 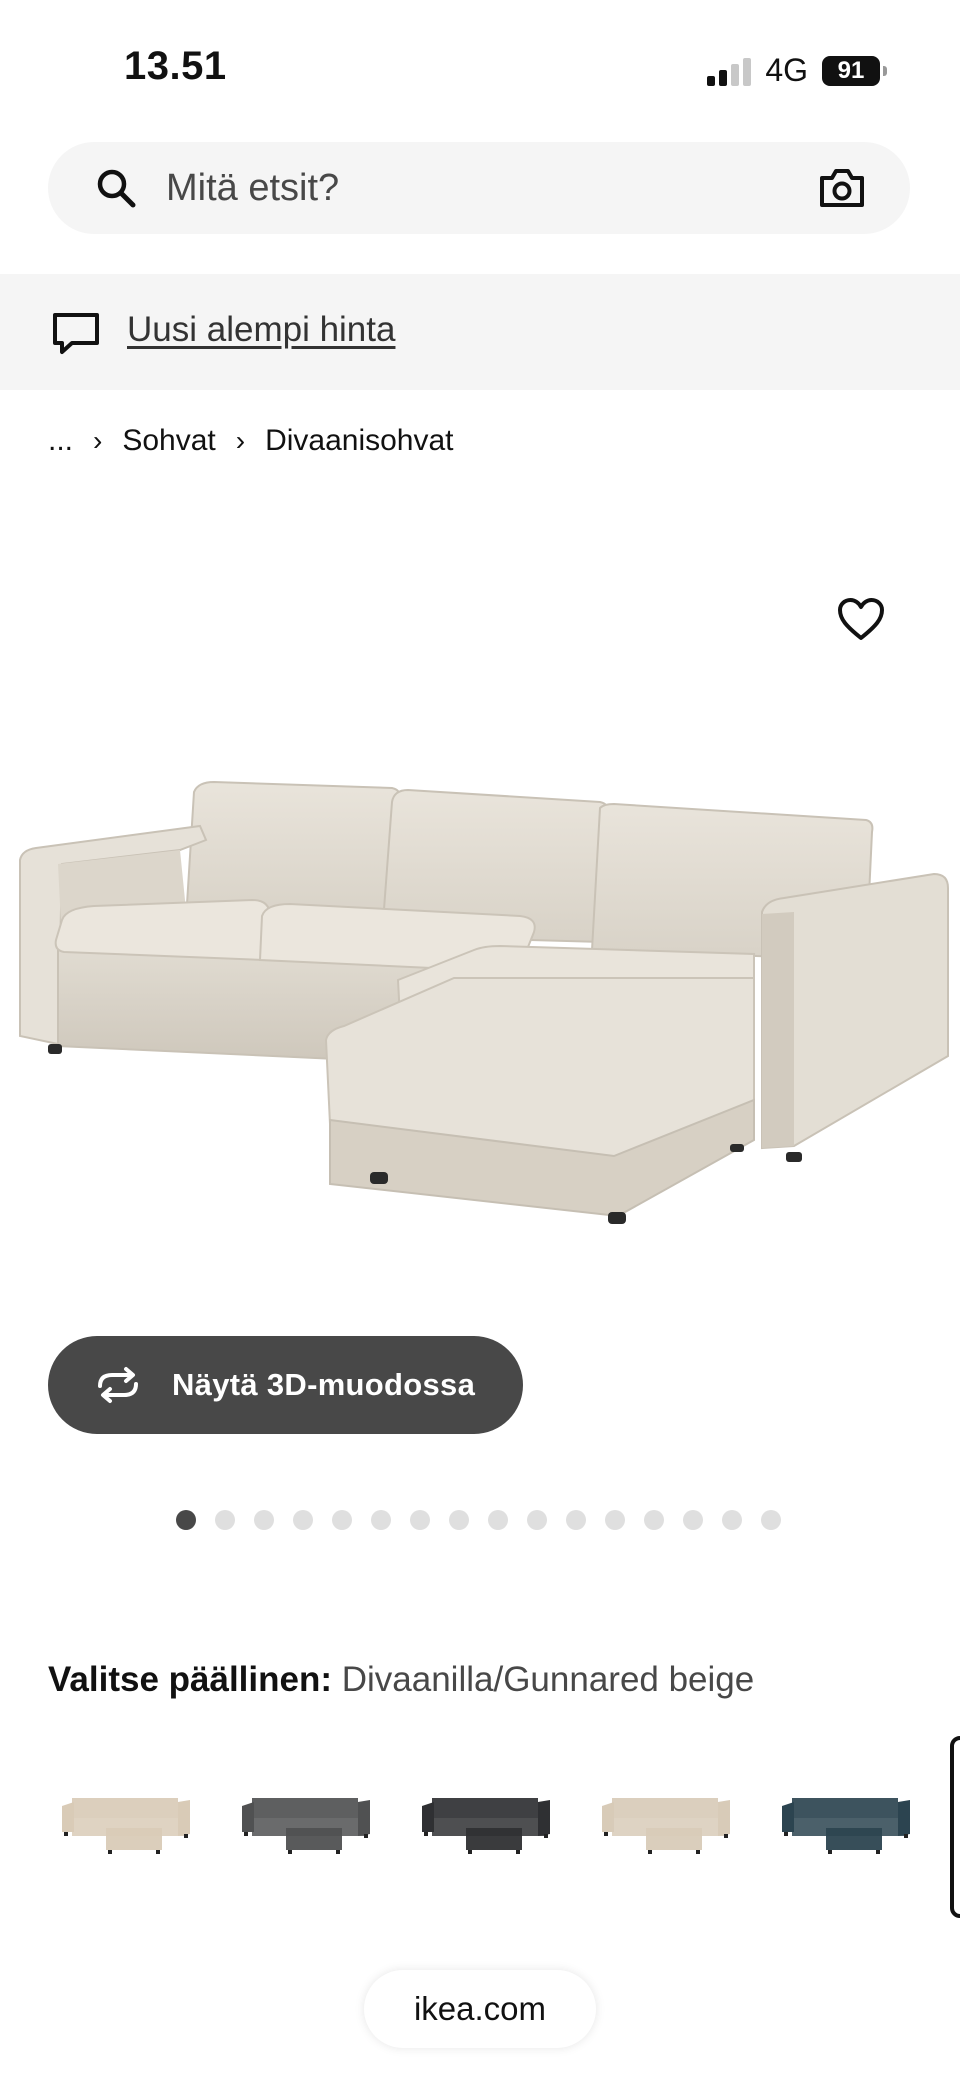 What do you see at coordinates (116, 188) in the screenshot?
I see `search-icon` at bounding box center [116, 188].